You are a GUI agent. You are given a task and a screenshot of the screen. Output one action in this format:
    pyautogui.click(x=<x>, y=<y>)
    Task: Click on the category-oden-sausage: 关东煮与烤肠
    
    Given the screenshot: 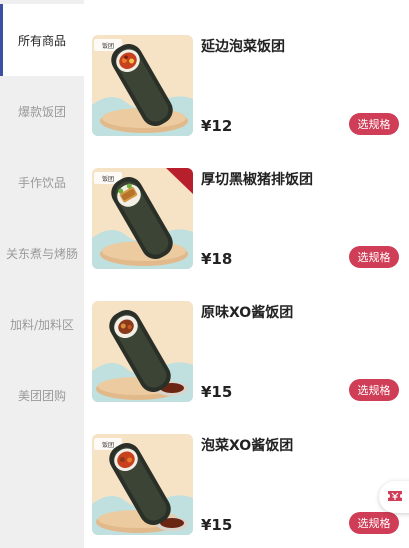 What is the action you would take?
    pyautogui.click(x=42, y=253)
    